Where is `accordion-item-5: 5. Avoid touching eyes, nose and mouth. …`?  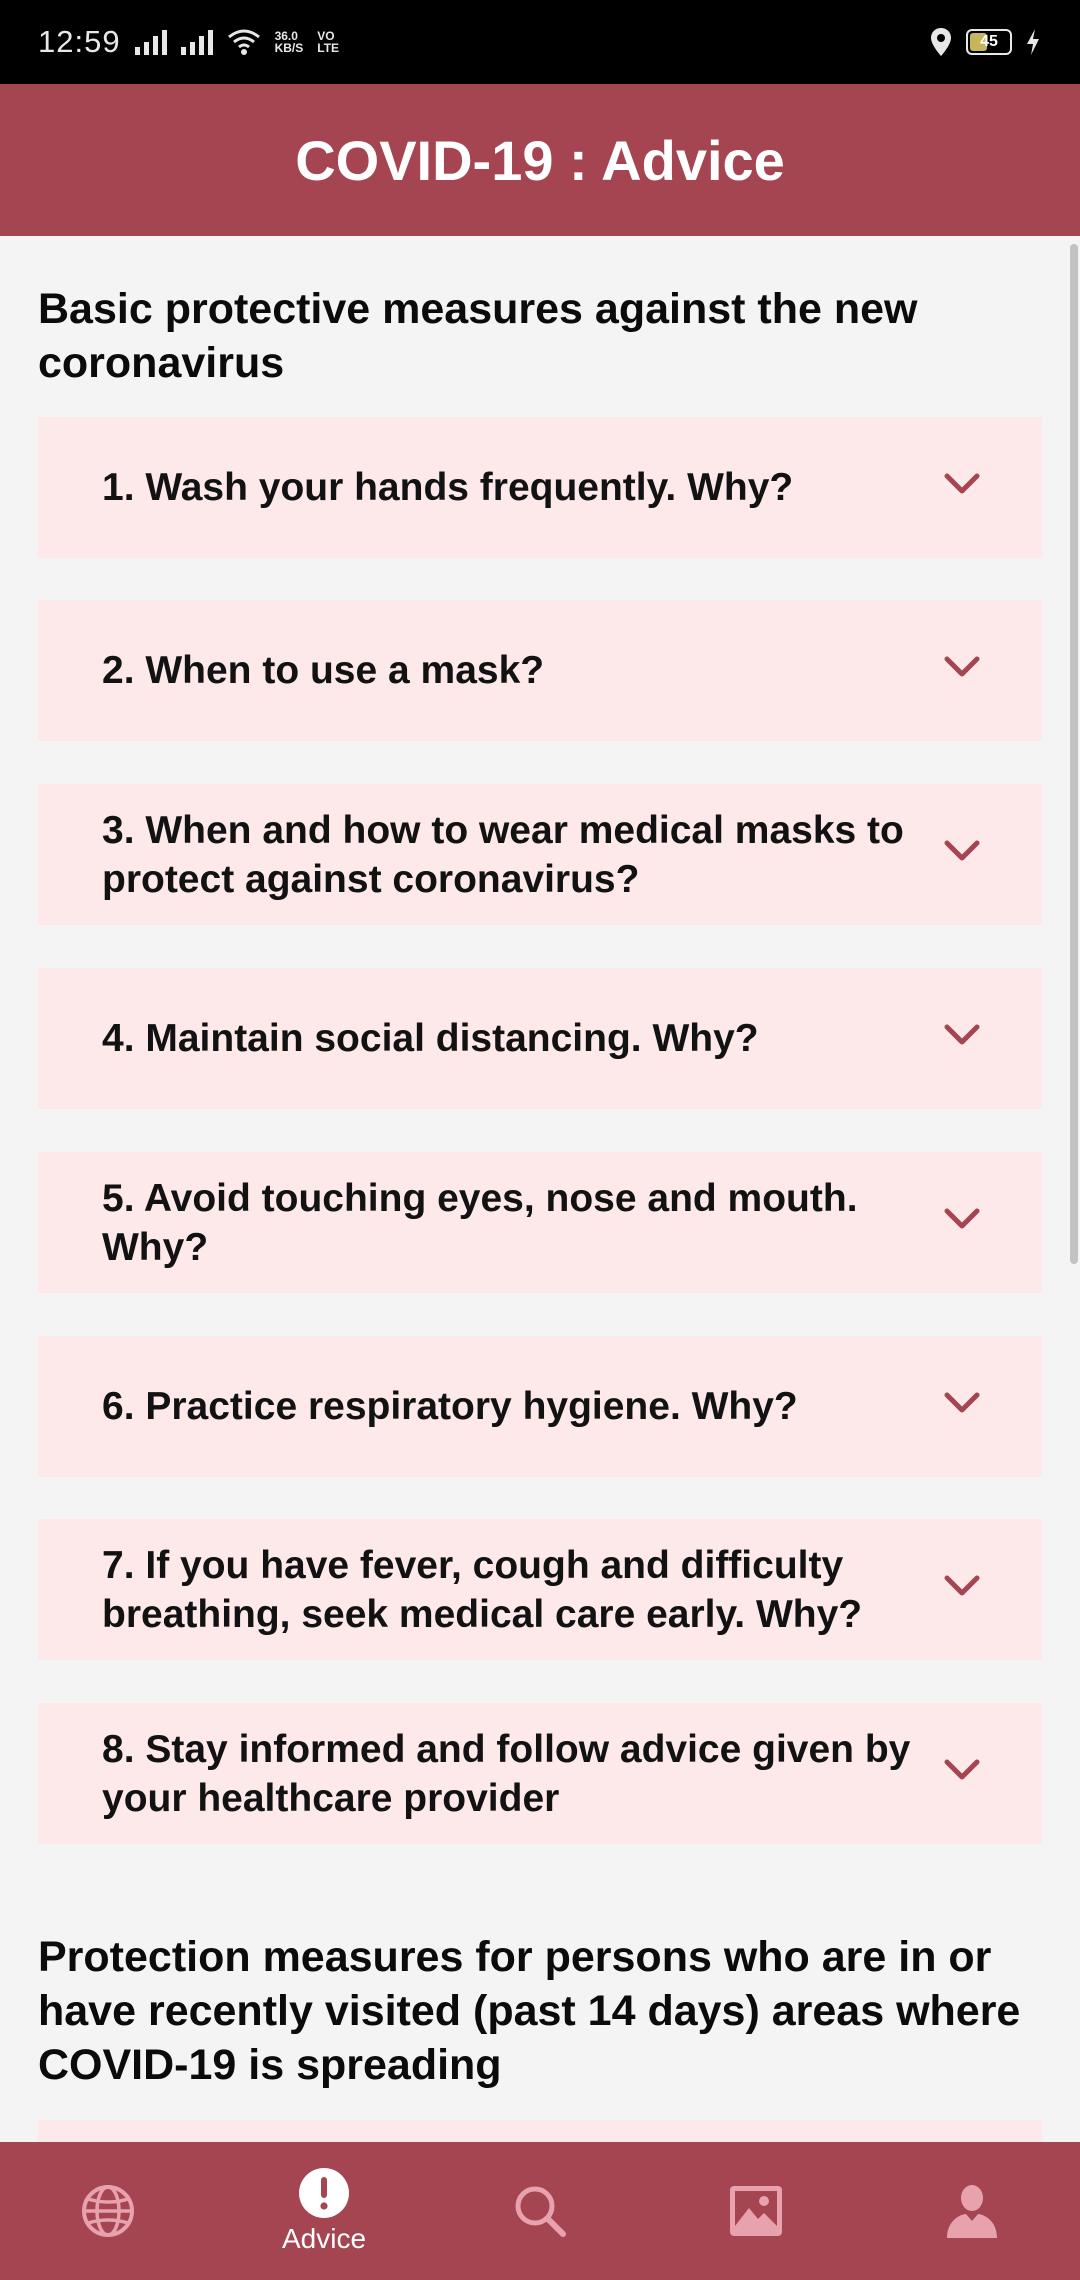
accordion-item-5: 5. Avoid touching eyes, nose and mouth. … is located at coordinates (540, 1222).